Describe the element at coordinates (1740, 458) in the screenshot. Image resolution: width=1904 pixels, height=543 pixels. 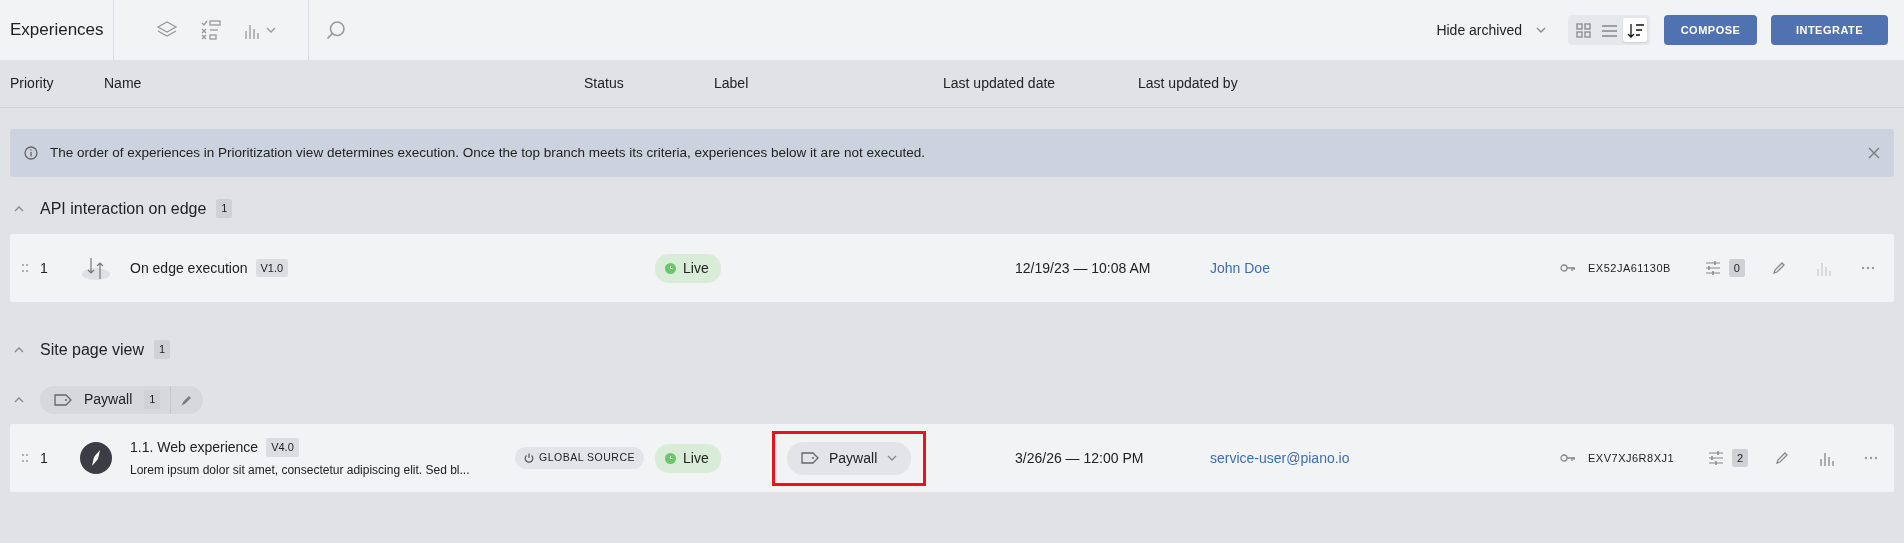
I see `variant-count: 2` at that location.